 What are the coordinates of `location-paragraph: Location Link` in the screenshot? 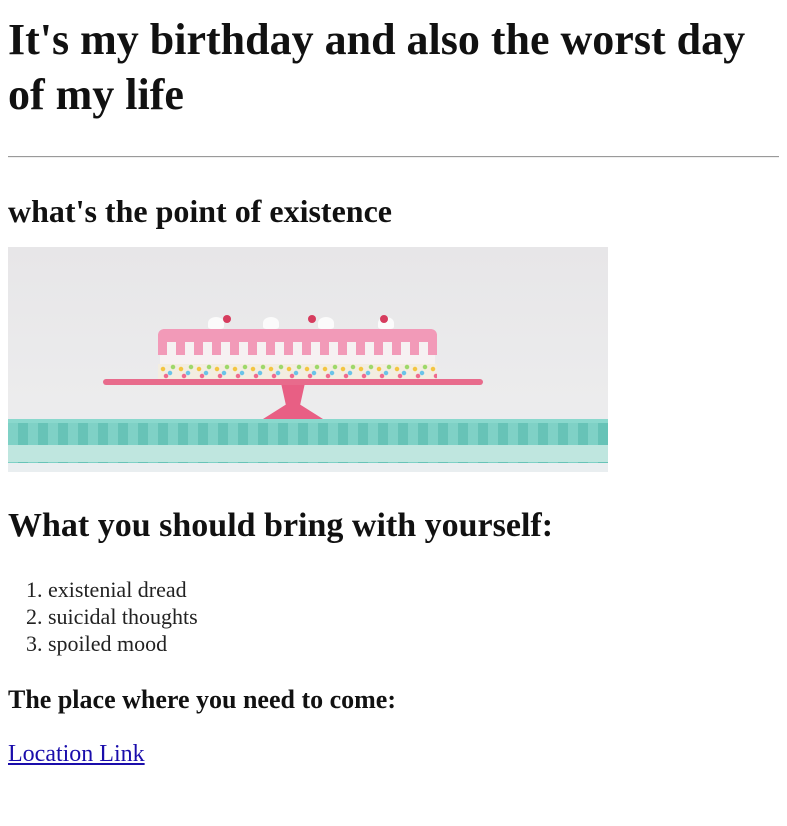 It's located at (393, 754).